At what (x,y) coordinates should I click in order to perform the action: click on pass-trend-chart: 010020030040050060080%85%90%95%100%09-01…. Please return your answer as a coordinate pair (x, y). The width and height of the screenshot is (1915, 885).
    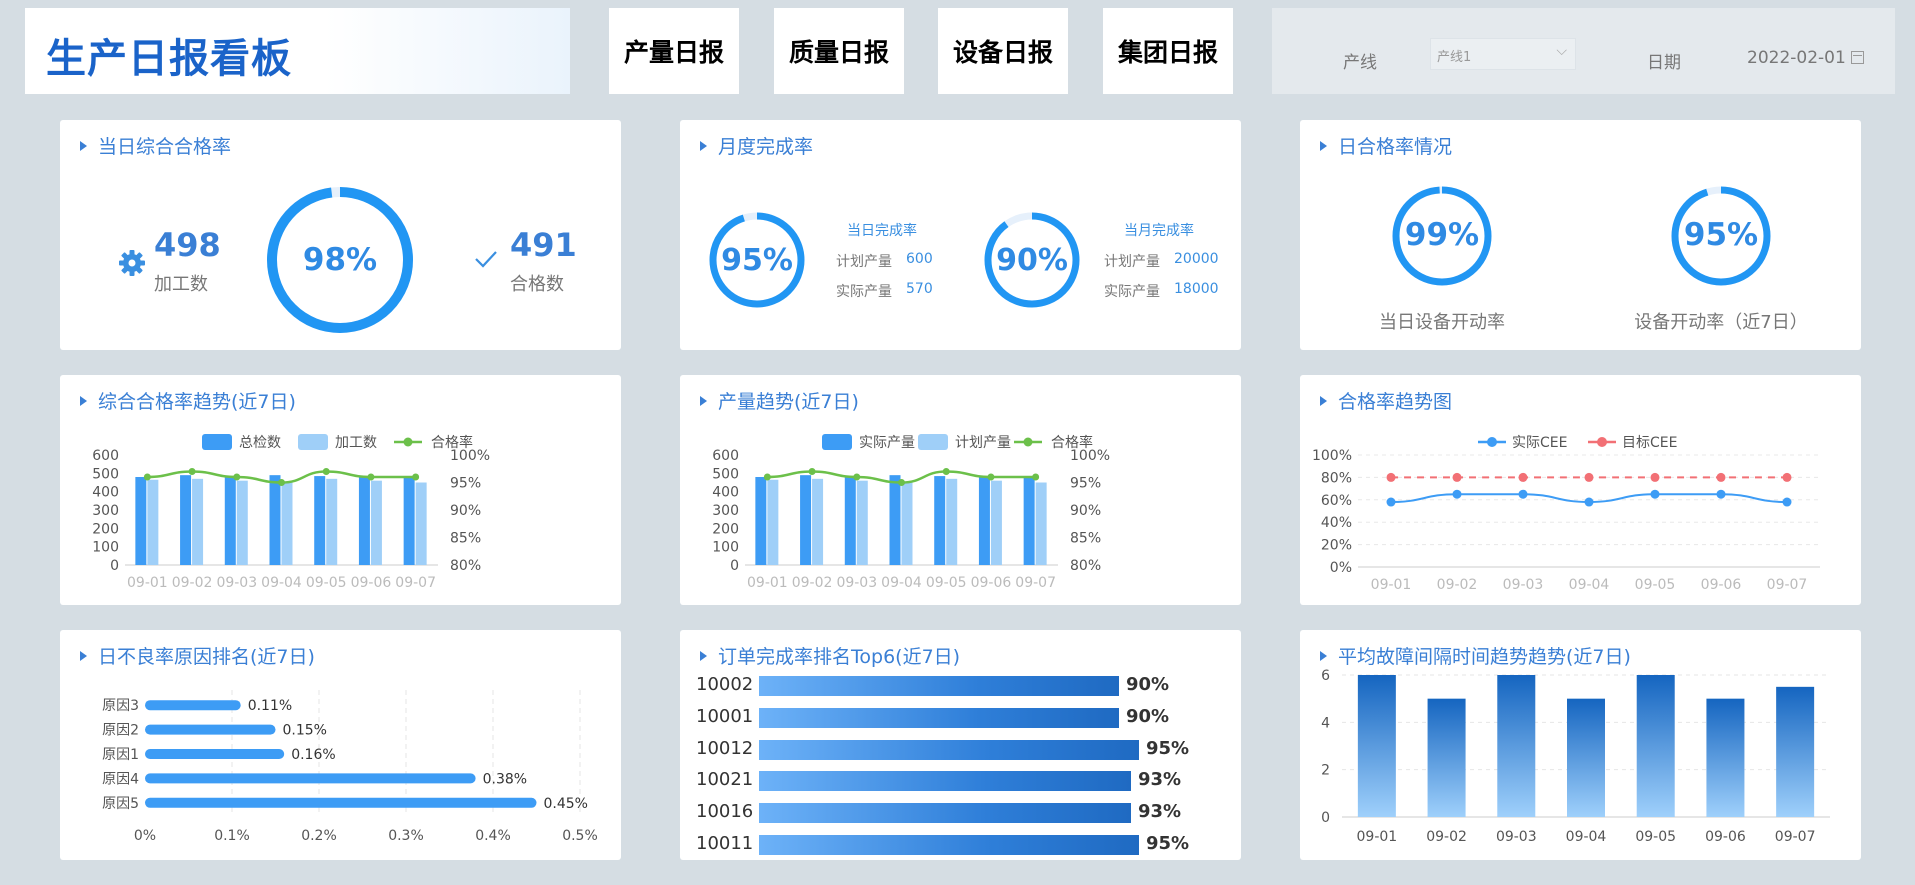
    Looking at the image, I should click on (291, 512).